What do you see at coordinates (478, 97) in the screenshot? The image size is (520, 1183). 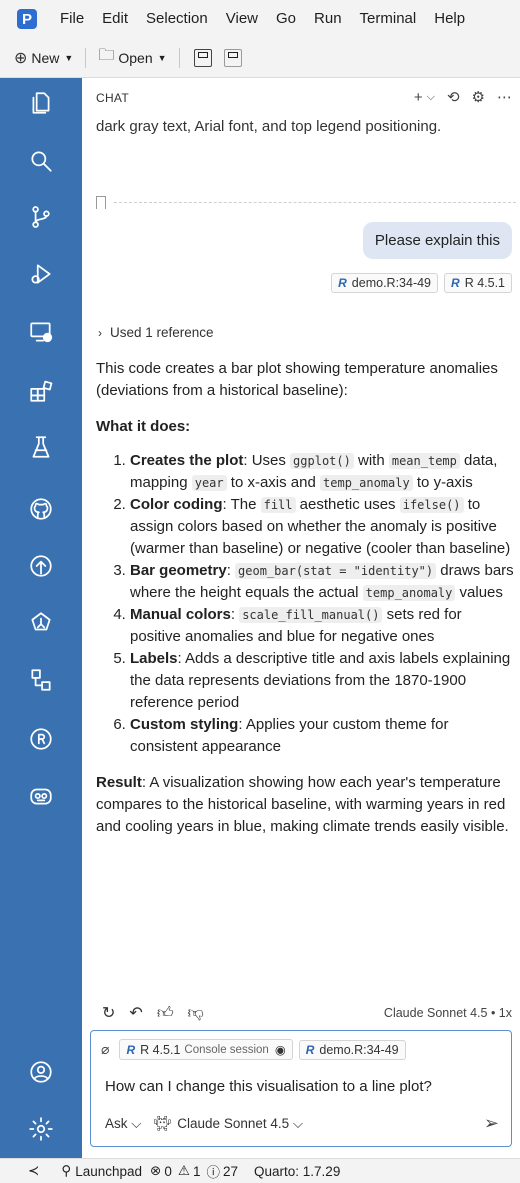 I see `gear-icon: ⚙` at bounding box center [478, 97].